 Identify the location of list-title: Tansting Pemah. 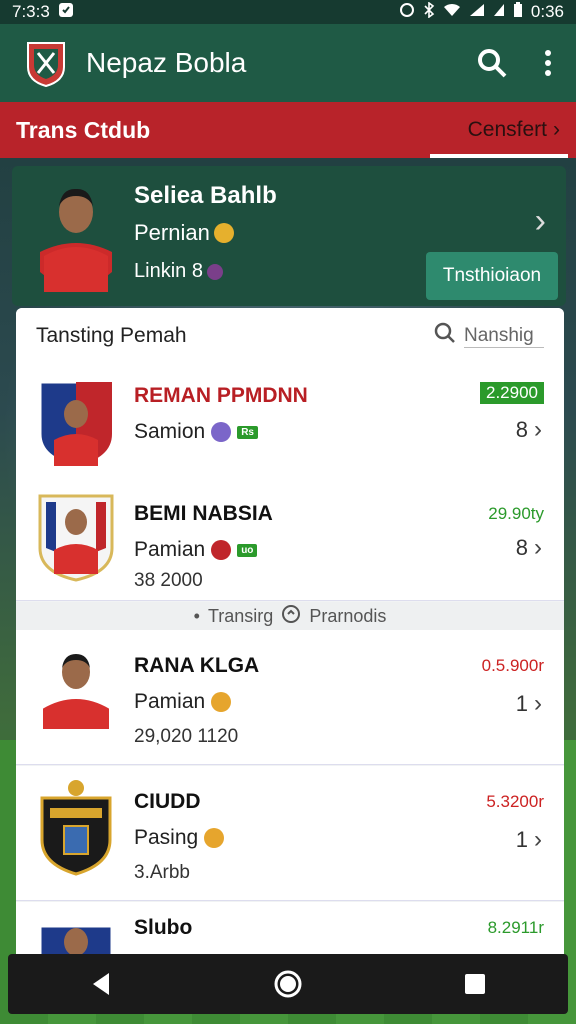
(111, 335).